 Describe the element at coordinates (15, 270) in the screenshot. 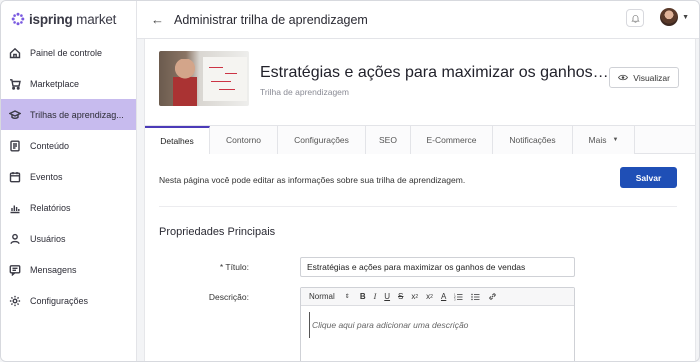

I see `message-icon` at that location.